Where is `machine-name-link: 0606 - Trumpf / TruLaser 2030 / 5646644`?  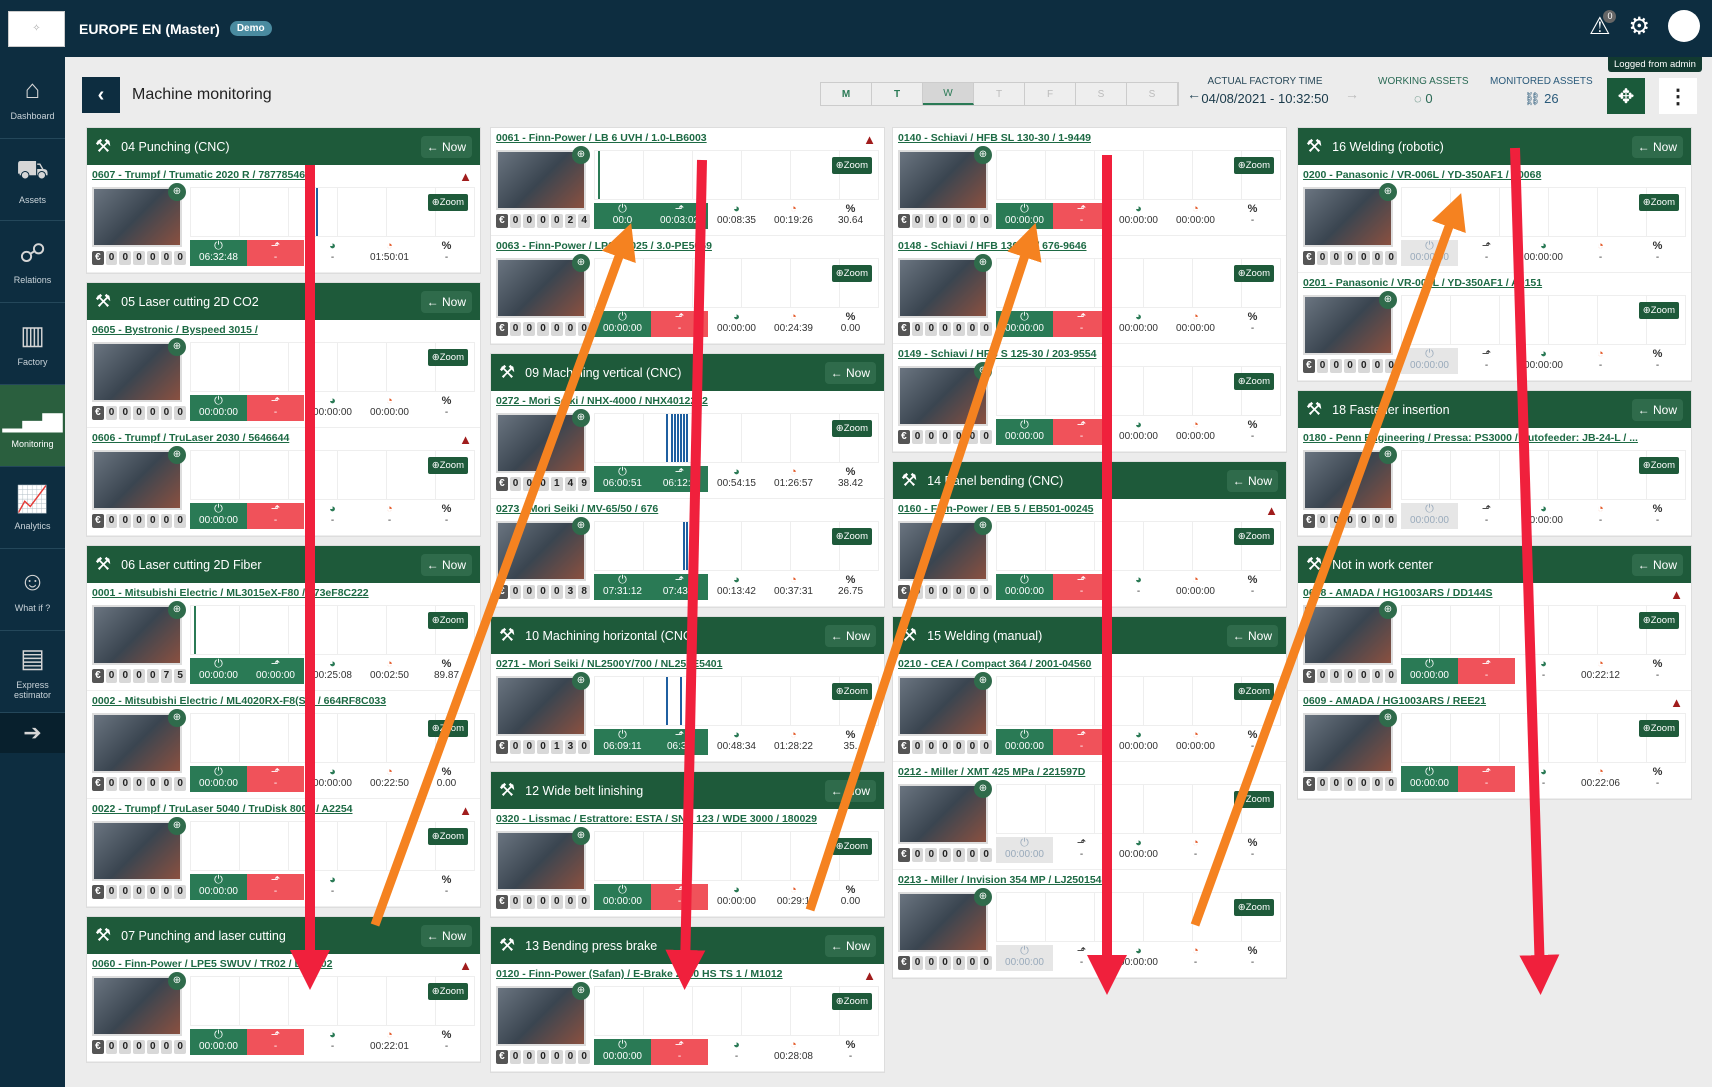 machine-name-link: 0606 - Trumpf / TruLaser 2030 / 5646644 is located at coordinates (283, 439).